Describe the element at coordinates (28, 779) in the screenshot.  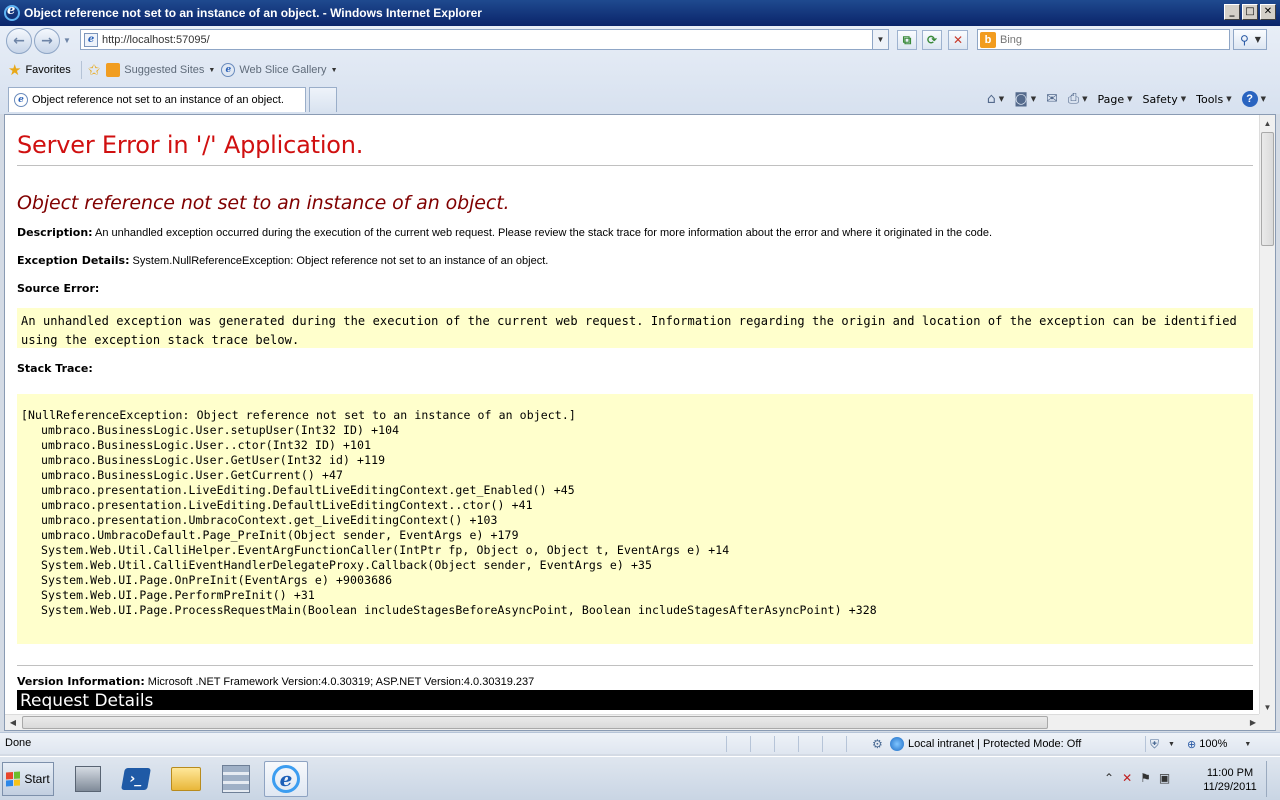
I see `start-button: Start` at that location.